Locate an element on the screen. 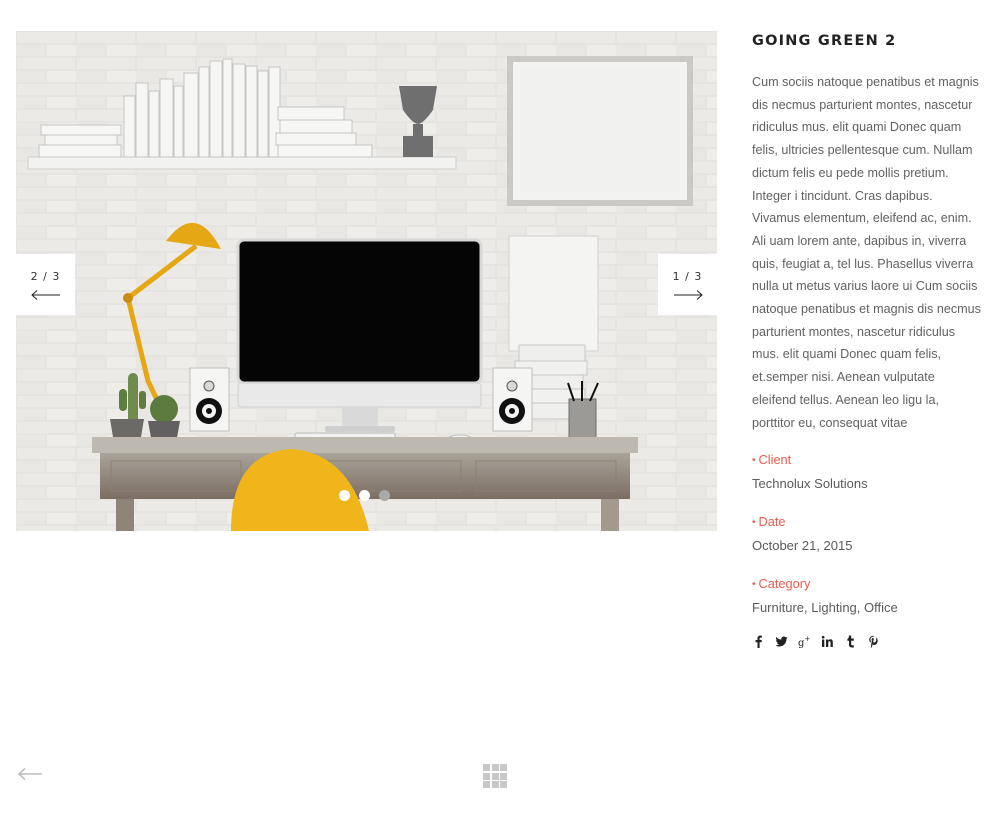  slider-next-button: 1 / 3 is located at coordinates (687, 284).